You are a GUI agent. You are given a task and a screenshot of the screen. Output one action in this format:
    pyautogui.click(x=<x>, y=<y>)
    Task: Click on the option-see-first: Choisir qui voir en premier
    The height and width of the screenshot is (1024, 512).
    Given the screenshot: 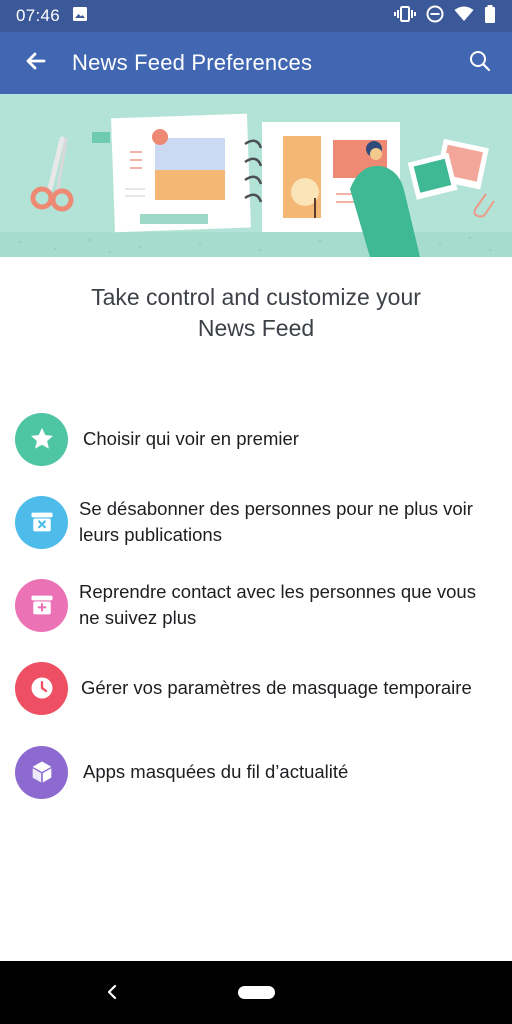 What is the action you would take?
    pyautogui.click(x=256, y=439)
    